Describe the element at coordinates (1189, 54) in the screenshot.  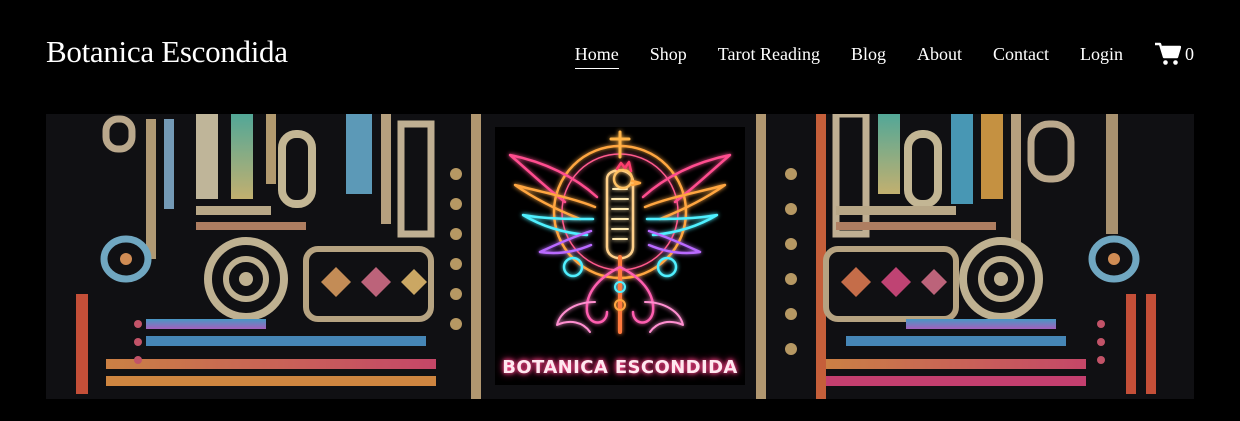
I see `cart-count: 0` at that location.